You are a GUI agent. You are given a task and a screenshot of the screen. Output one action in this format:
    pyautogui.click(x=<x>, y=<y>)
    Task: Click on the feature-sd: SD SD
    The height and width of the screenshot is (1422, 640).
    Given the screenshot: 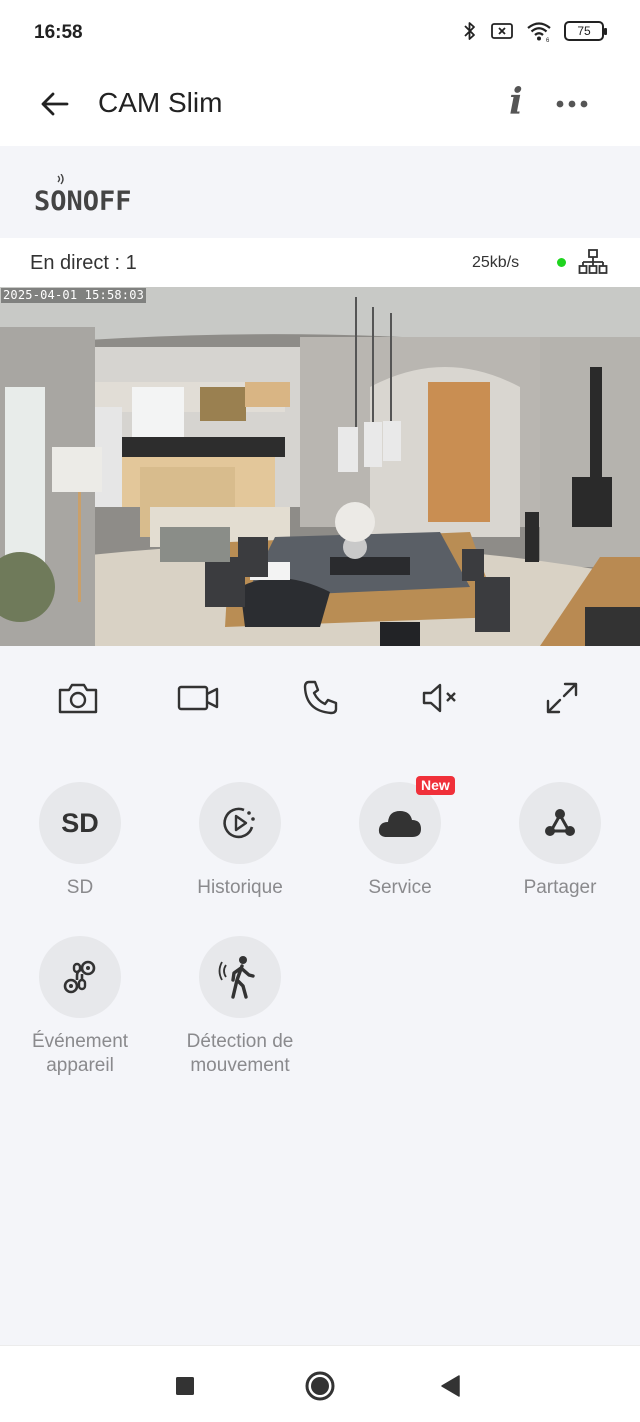 What is the action you would take?
    pyautogui.click(x=80, y=841)
    